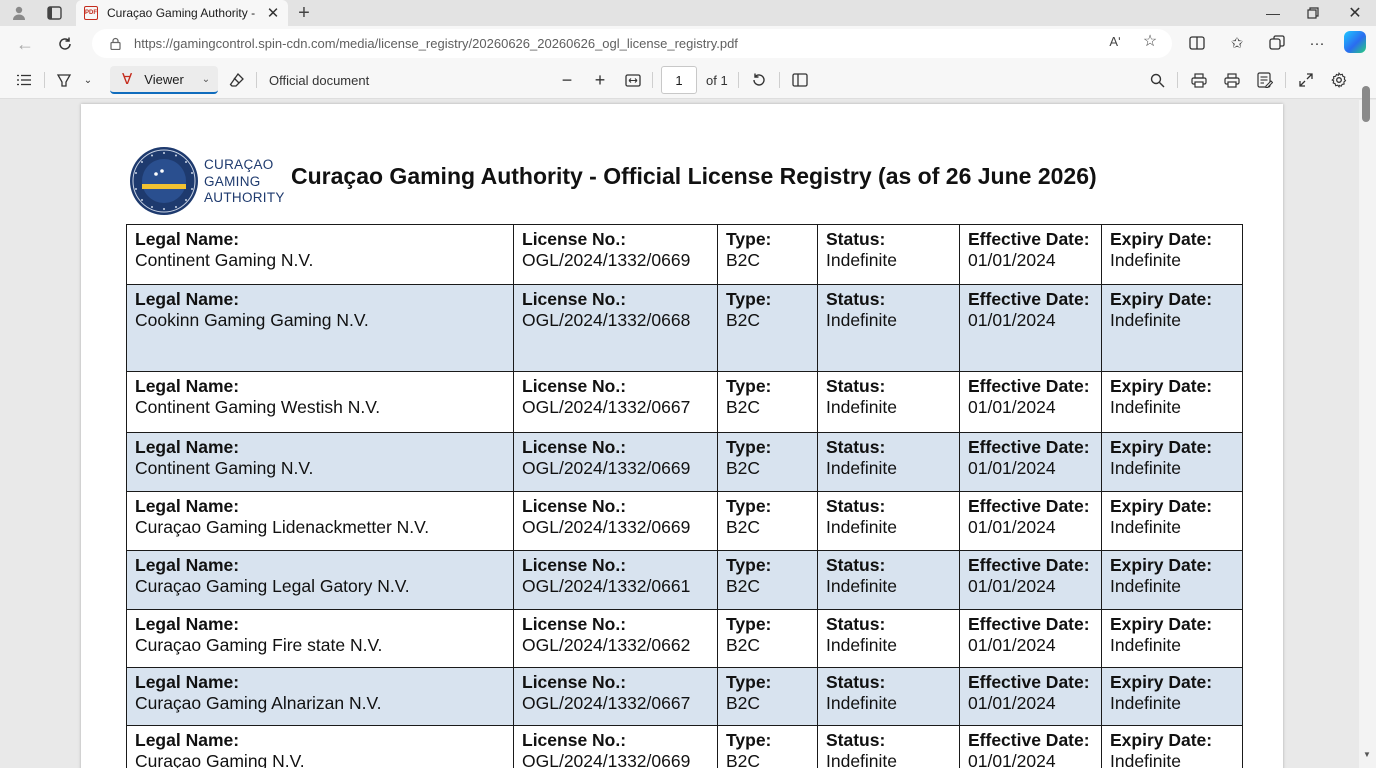  What do you see at coordinates (164, 80) in the screenshot?
I see `viewer-mode-button: ∀ Viewer ⌄` at bounding box center [164, 80].